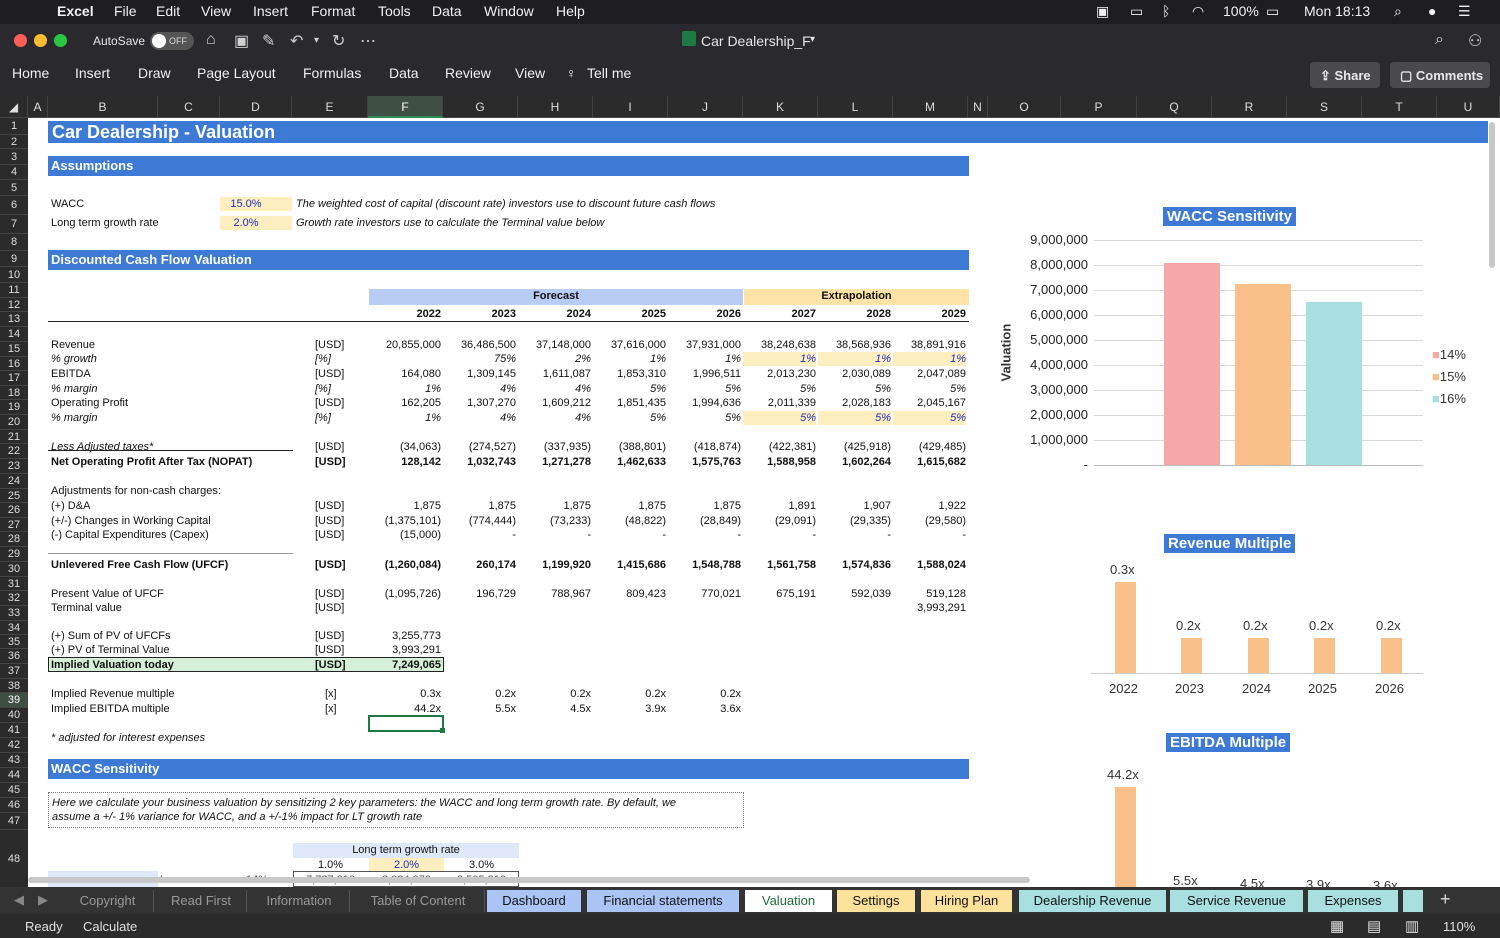 The height and width of the screenshot is (938, 1500). I want to click on page-break-view-icon: ▥, so click(1412, 926).